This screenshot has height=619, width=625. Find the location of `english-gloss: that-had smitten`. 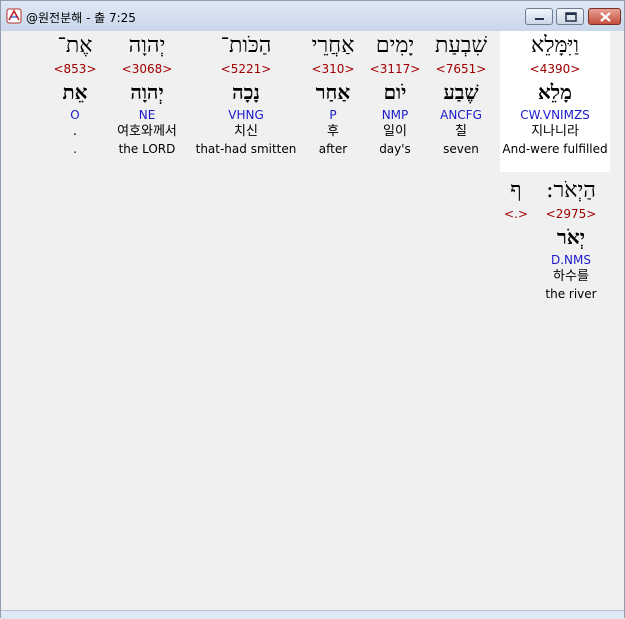

english-gloss: that-had smitten is located at coordinates (246, 149).